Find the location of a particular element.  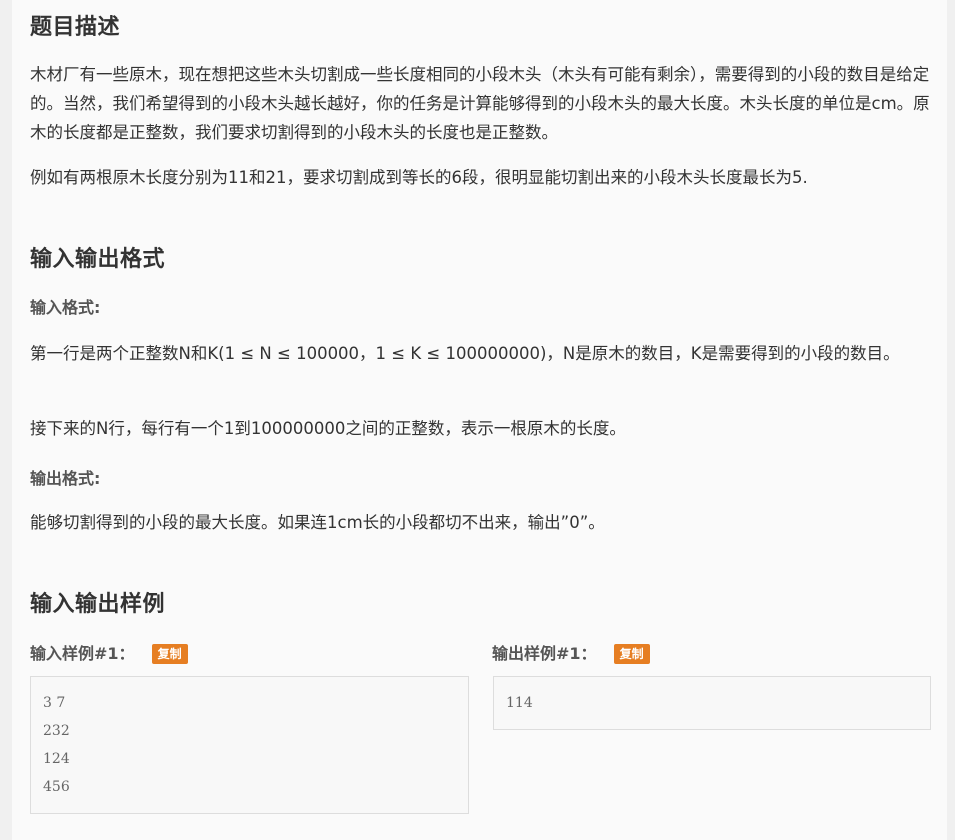

copy-output-button: 复制 is located at coordinates (631, 654).